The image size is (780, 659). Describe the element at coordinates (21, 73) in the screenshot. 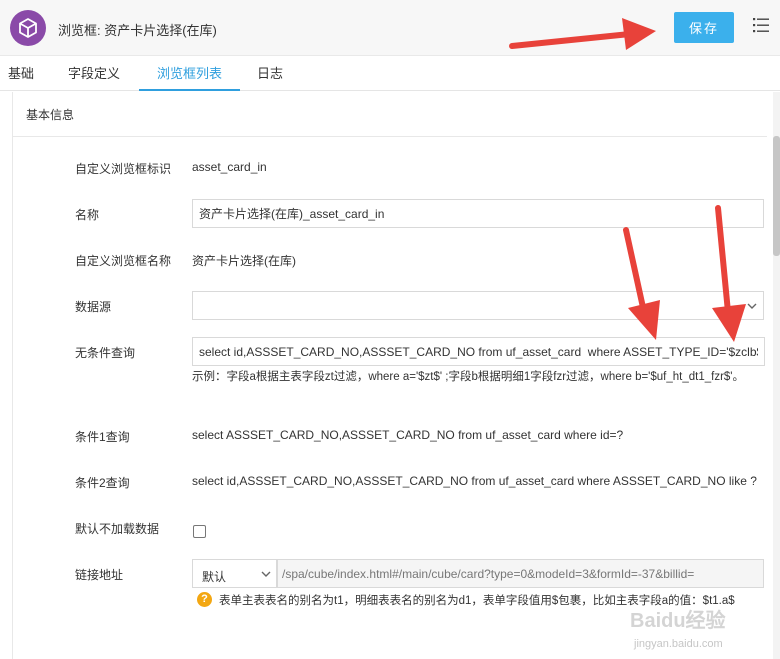

I see `tab-basic: 基础` at that location.